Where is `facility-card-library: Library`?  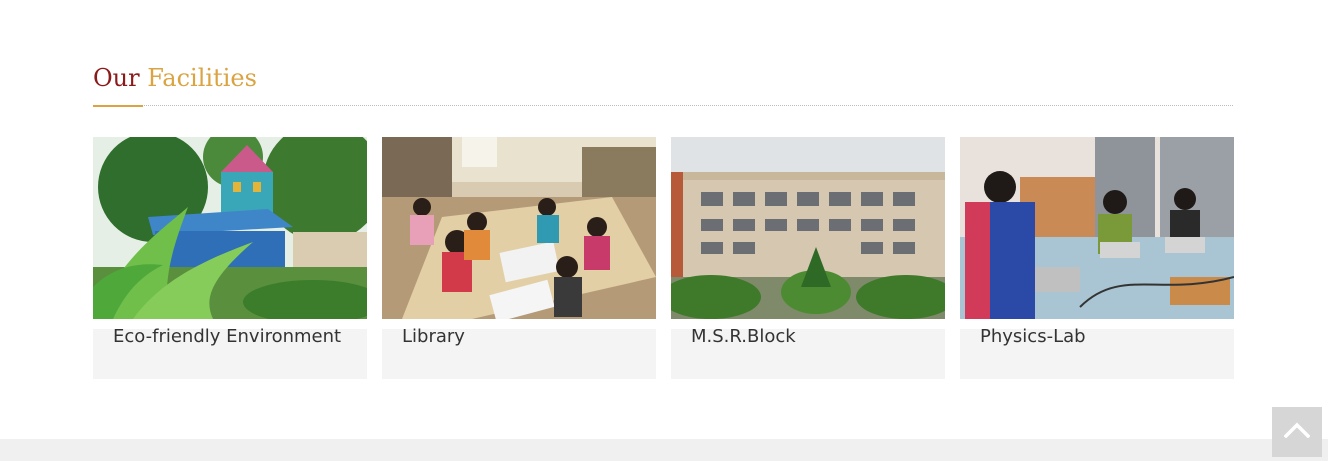 facility-card-library: Library is located at coordinates (519, 258).